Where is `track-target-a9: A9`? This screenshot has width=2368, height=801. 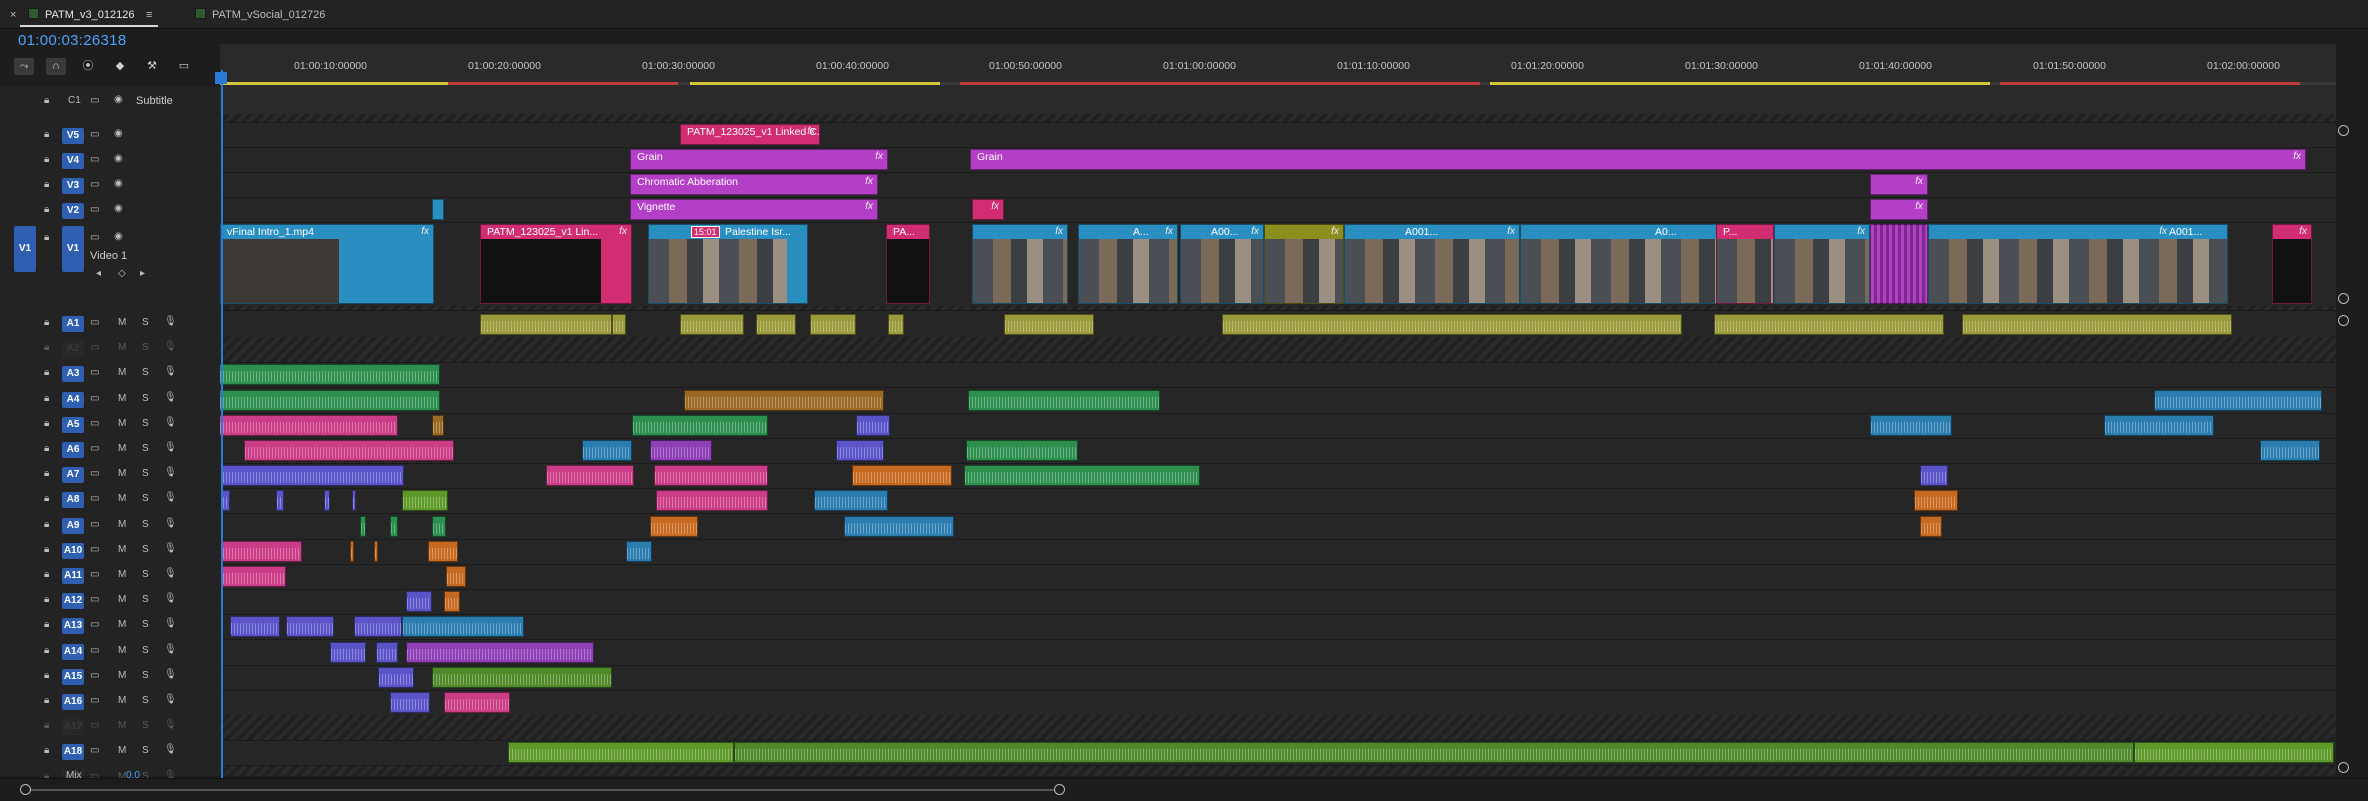 track-target-a9: A9 is located at coordinates (73, 526).